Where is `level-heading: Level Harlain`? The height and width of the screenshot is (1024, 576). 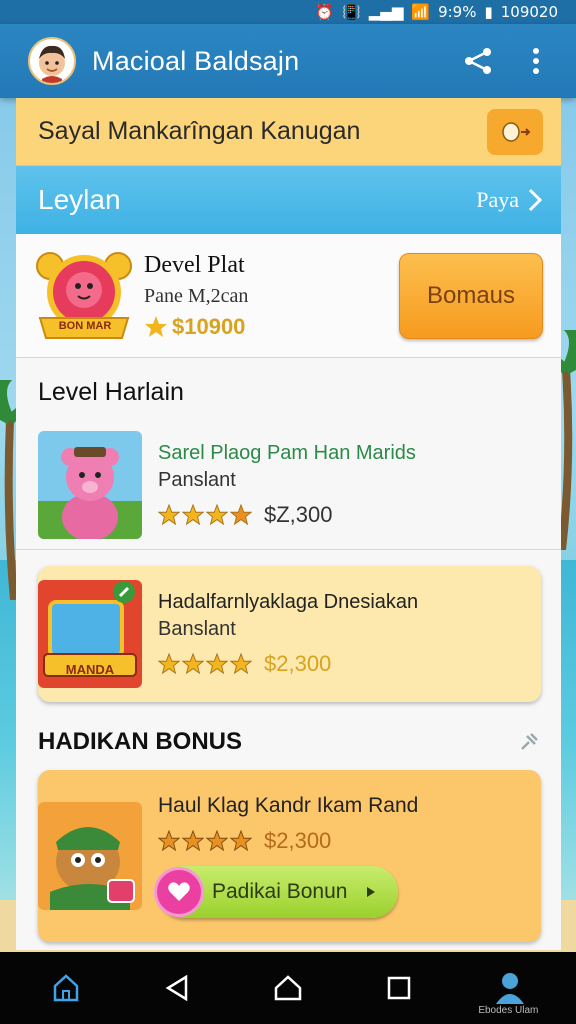 level-heading: Level Harlain is located at coordinates (111, 392).